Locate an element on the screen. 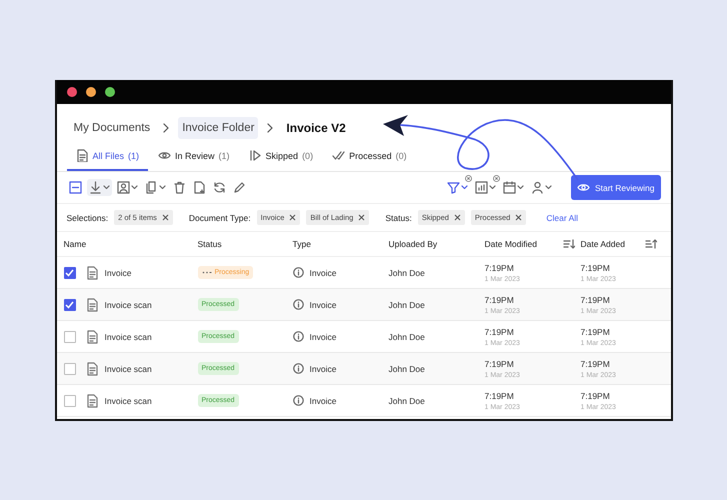 The height and width of the screenshot is (500, 727). deselect-button is located at coordinates (75, 187).